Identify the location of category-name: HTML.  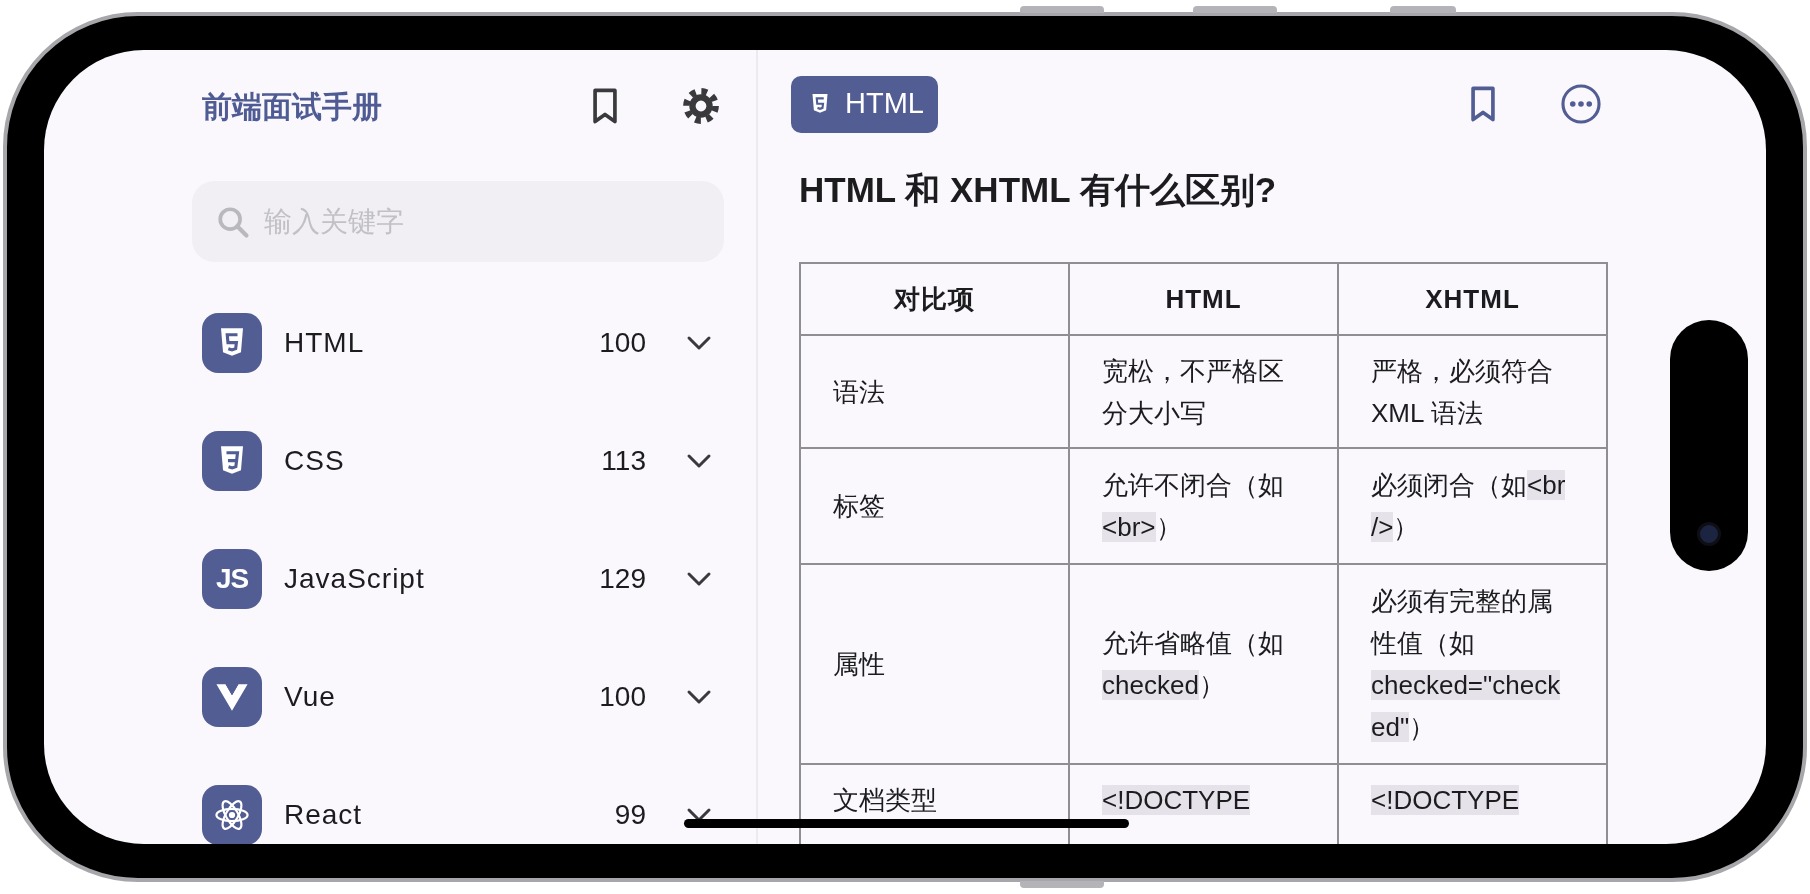
(442, 343).